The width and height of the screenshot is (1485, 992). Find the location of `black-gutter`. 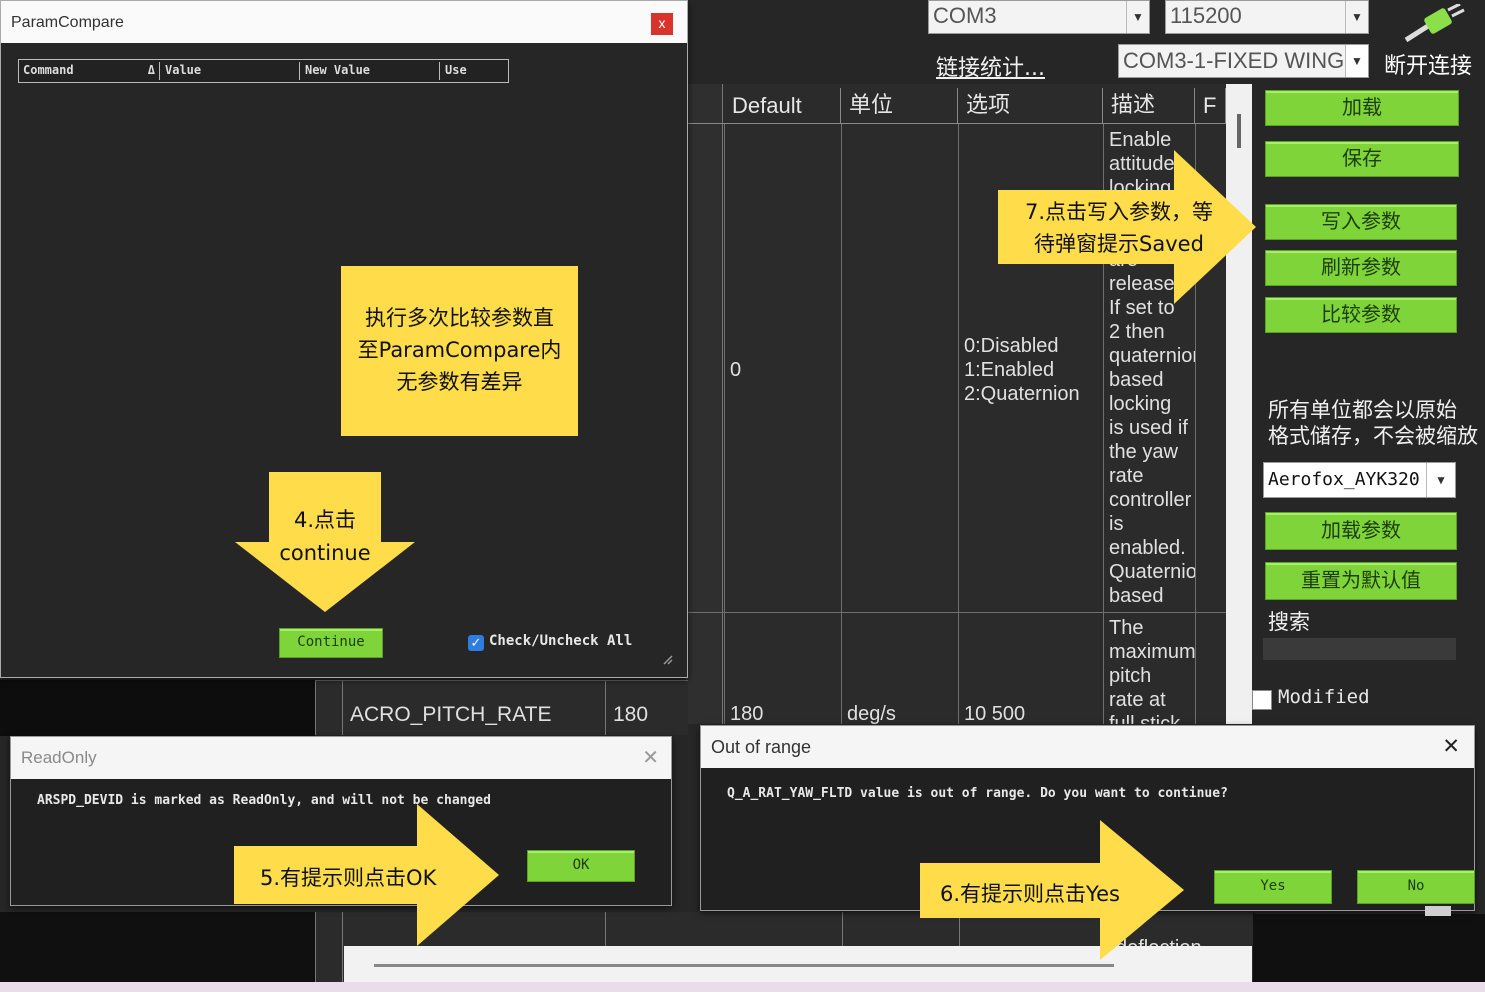

black-gutter is located at coordinates (157, 708).